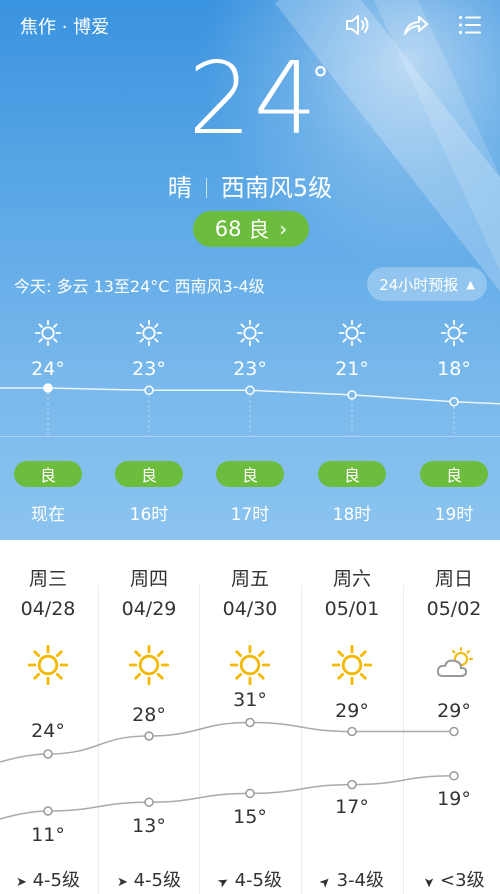 Image resolution: width=500 pixels, height=894 pixels. Describe the element at coordinates (352, 369) in the screenshot. I see `hourly-temperature: 21°` at that location.